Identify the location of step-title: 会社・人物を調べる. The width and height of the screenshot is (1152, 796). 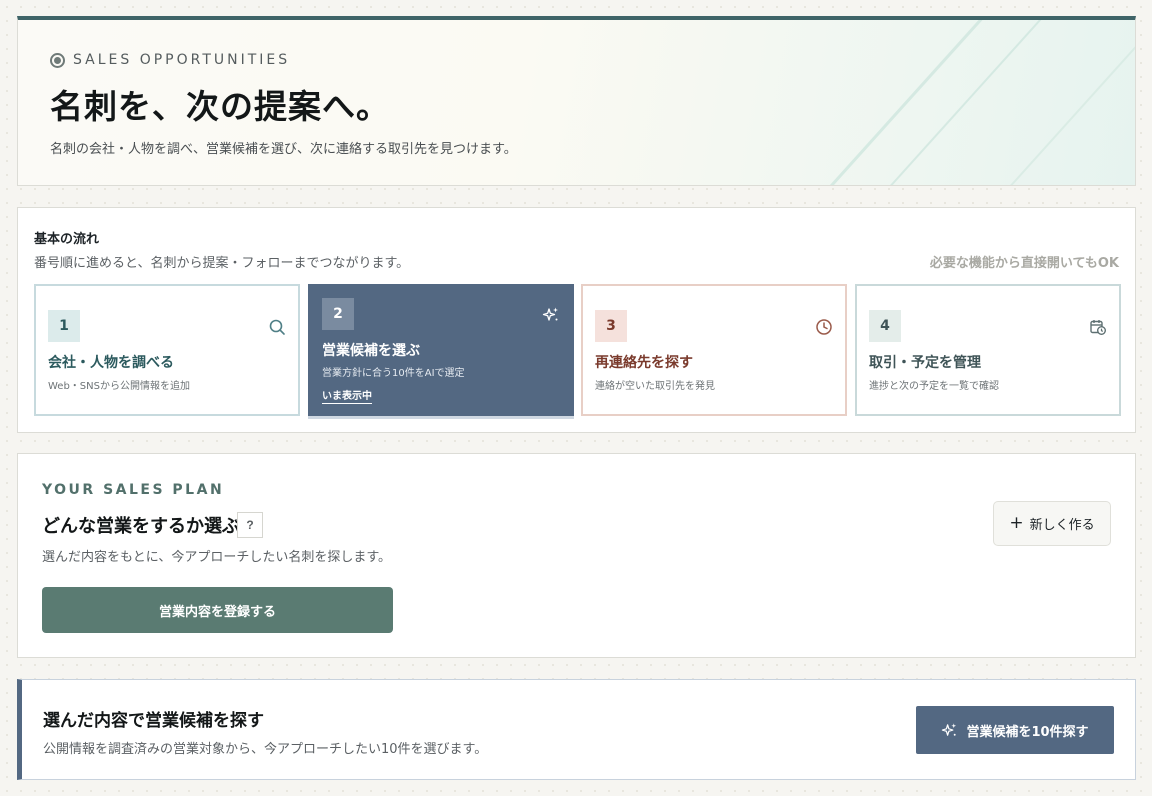
(111, 363).